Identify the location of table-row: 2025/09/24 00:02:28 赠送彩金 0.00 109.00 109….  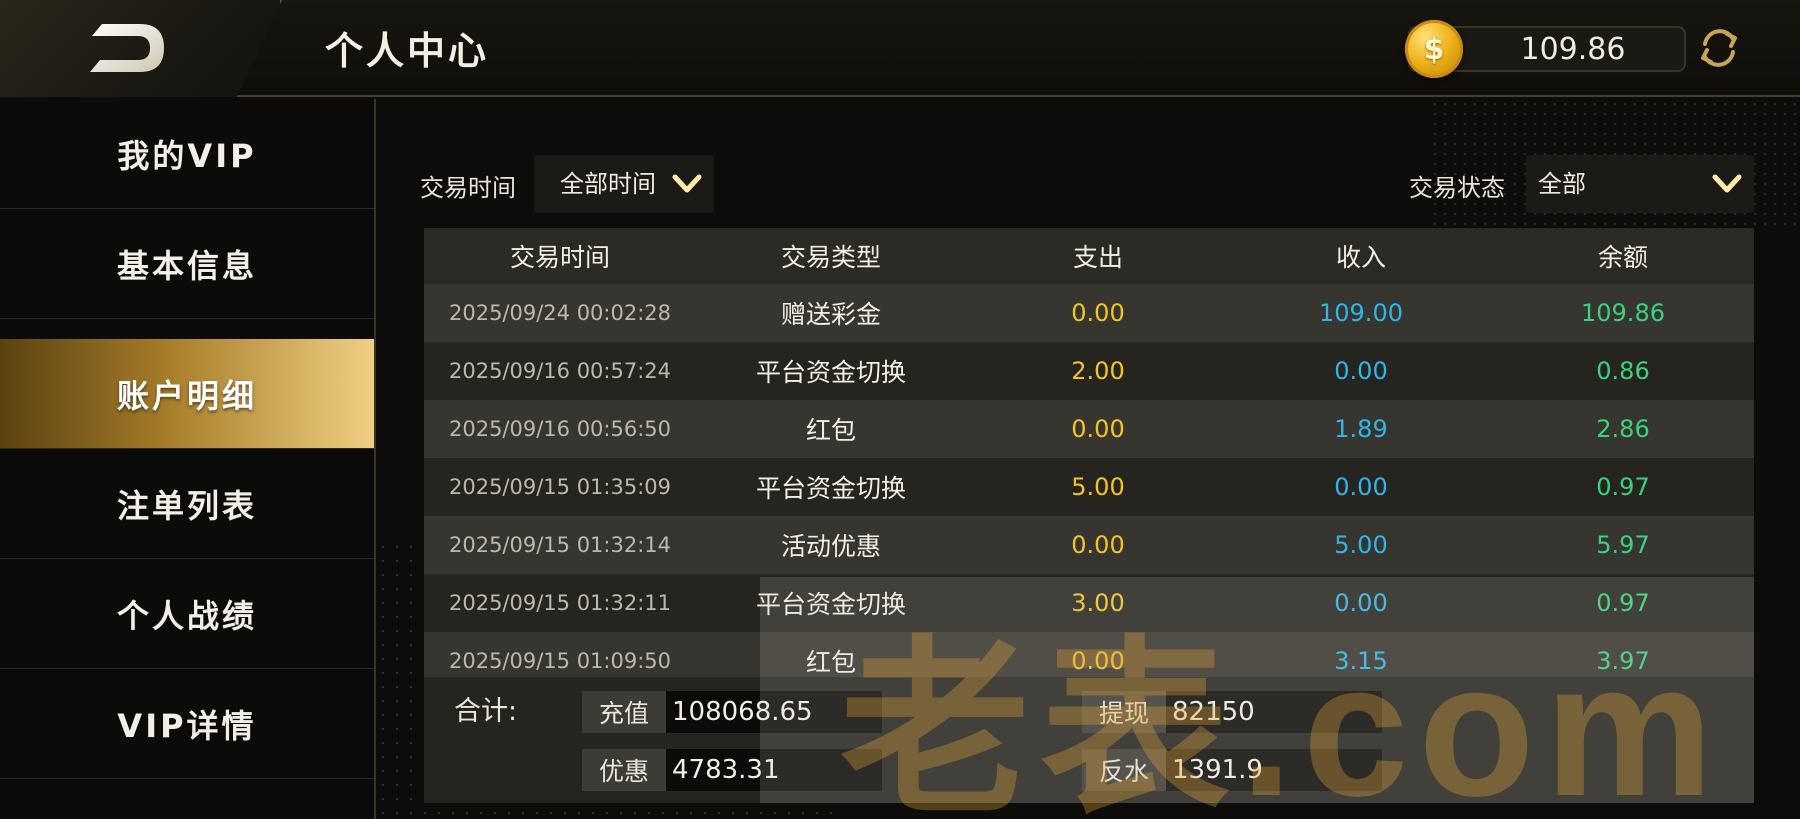
(1089, 313).